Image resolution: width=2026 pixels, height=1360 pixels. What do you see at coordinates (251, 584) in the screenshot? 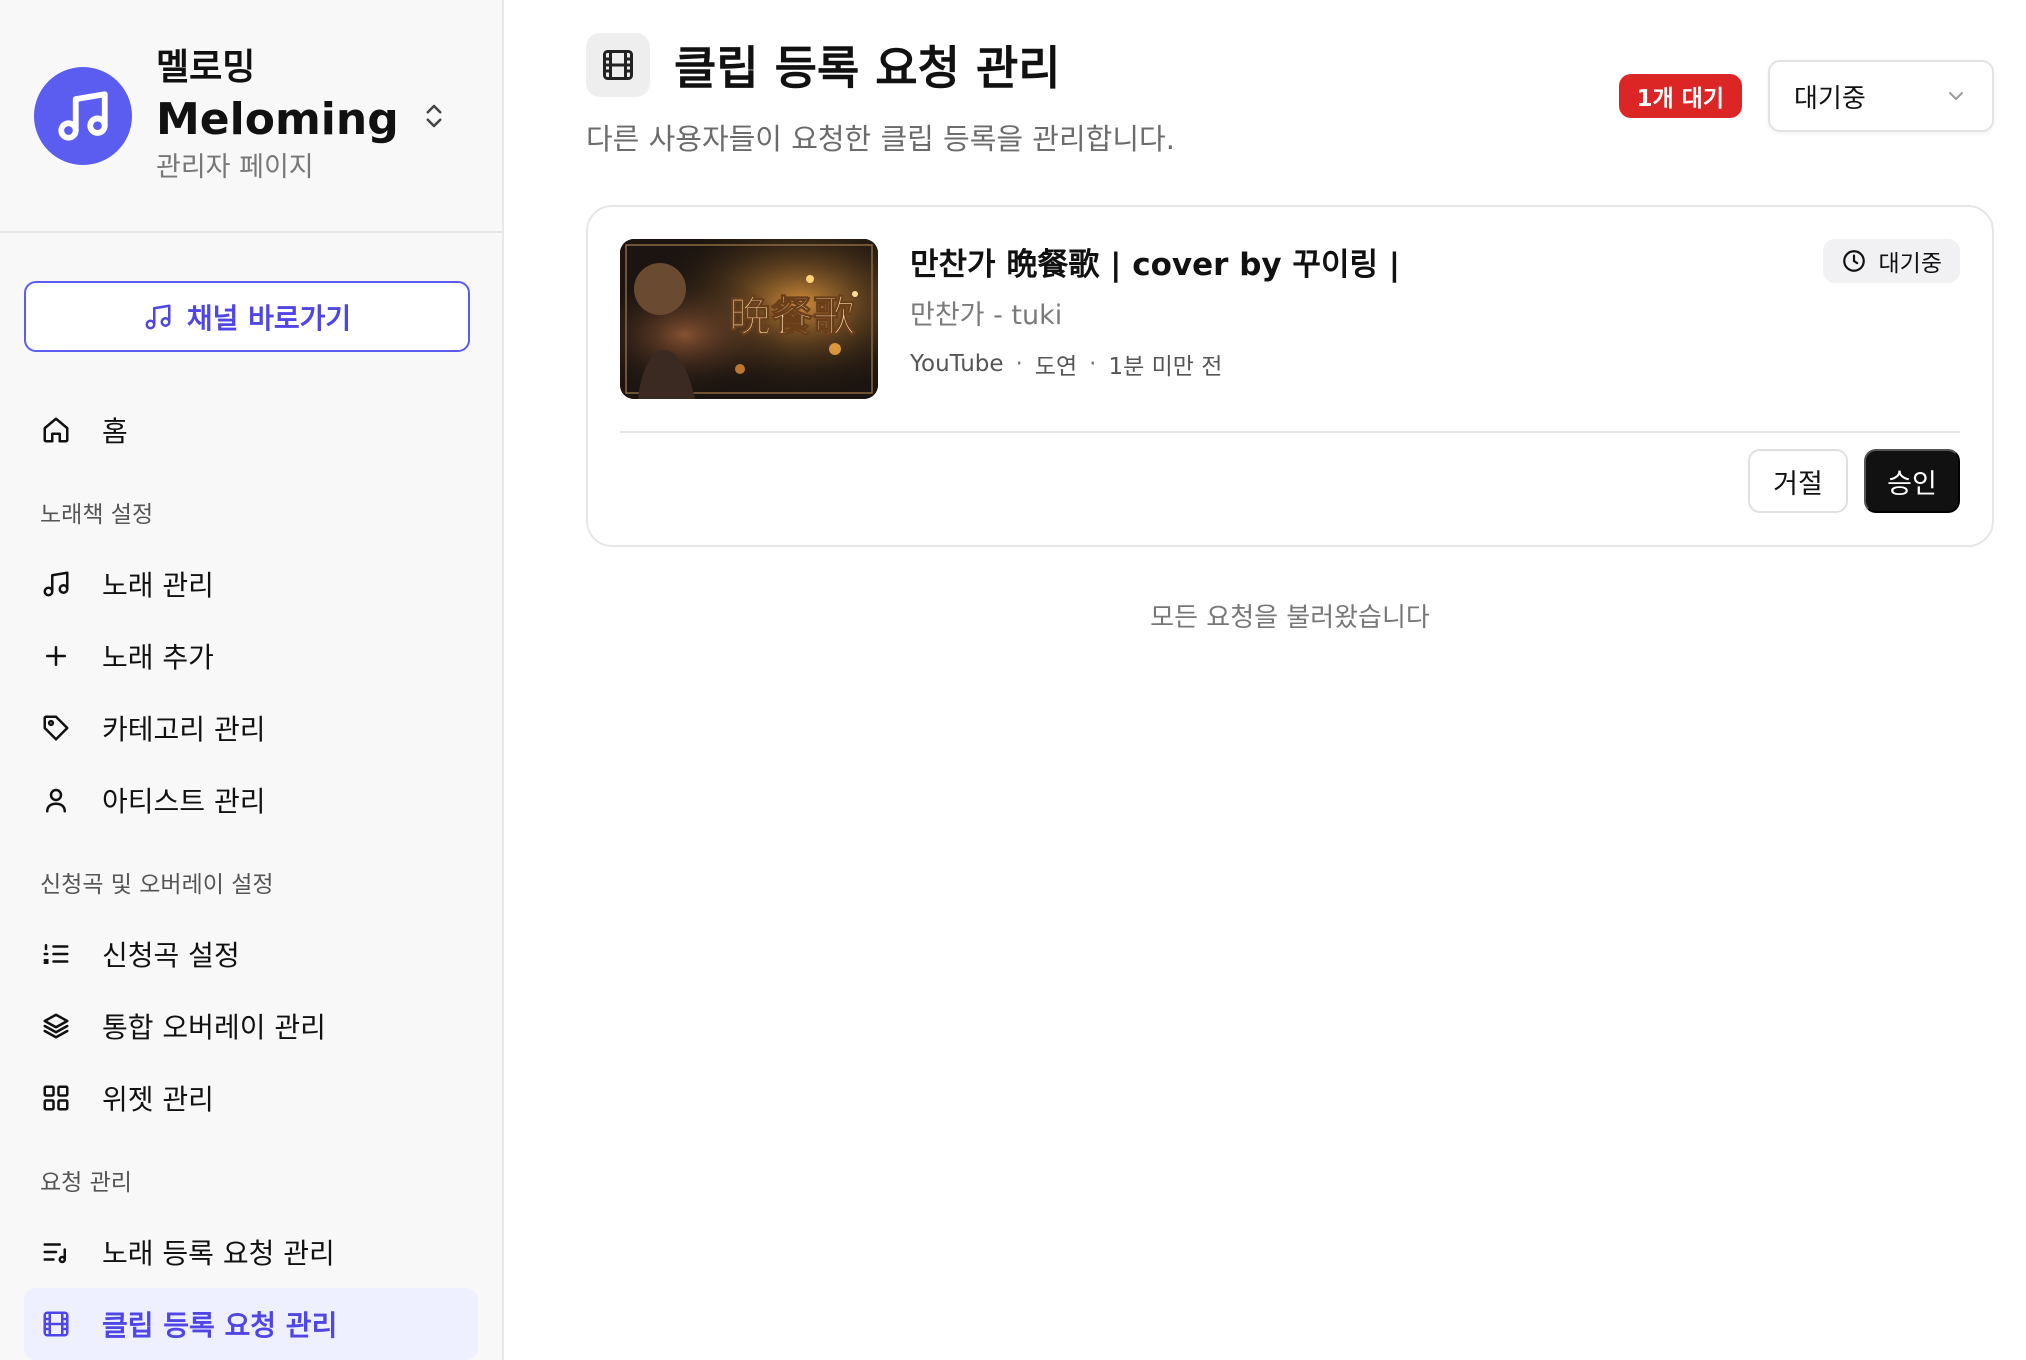
I see `sidebar-item-song-manage: 노래 관리` at bounding box center [251, 584].